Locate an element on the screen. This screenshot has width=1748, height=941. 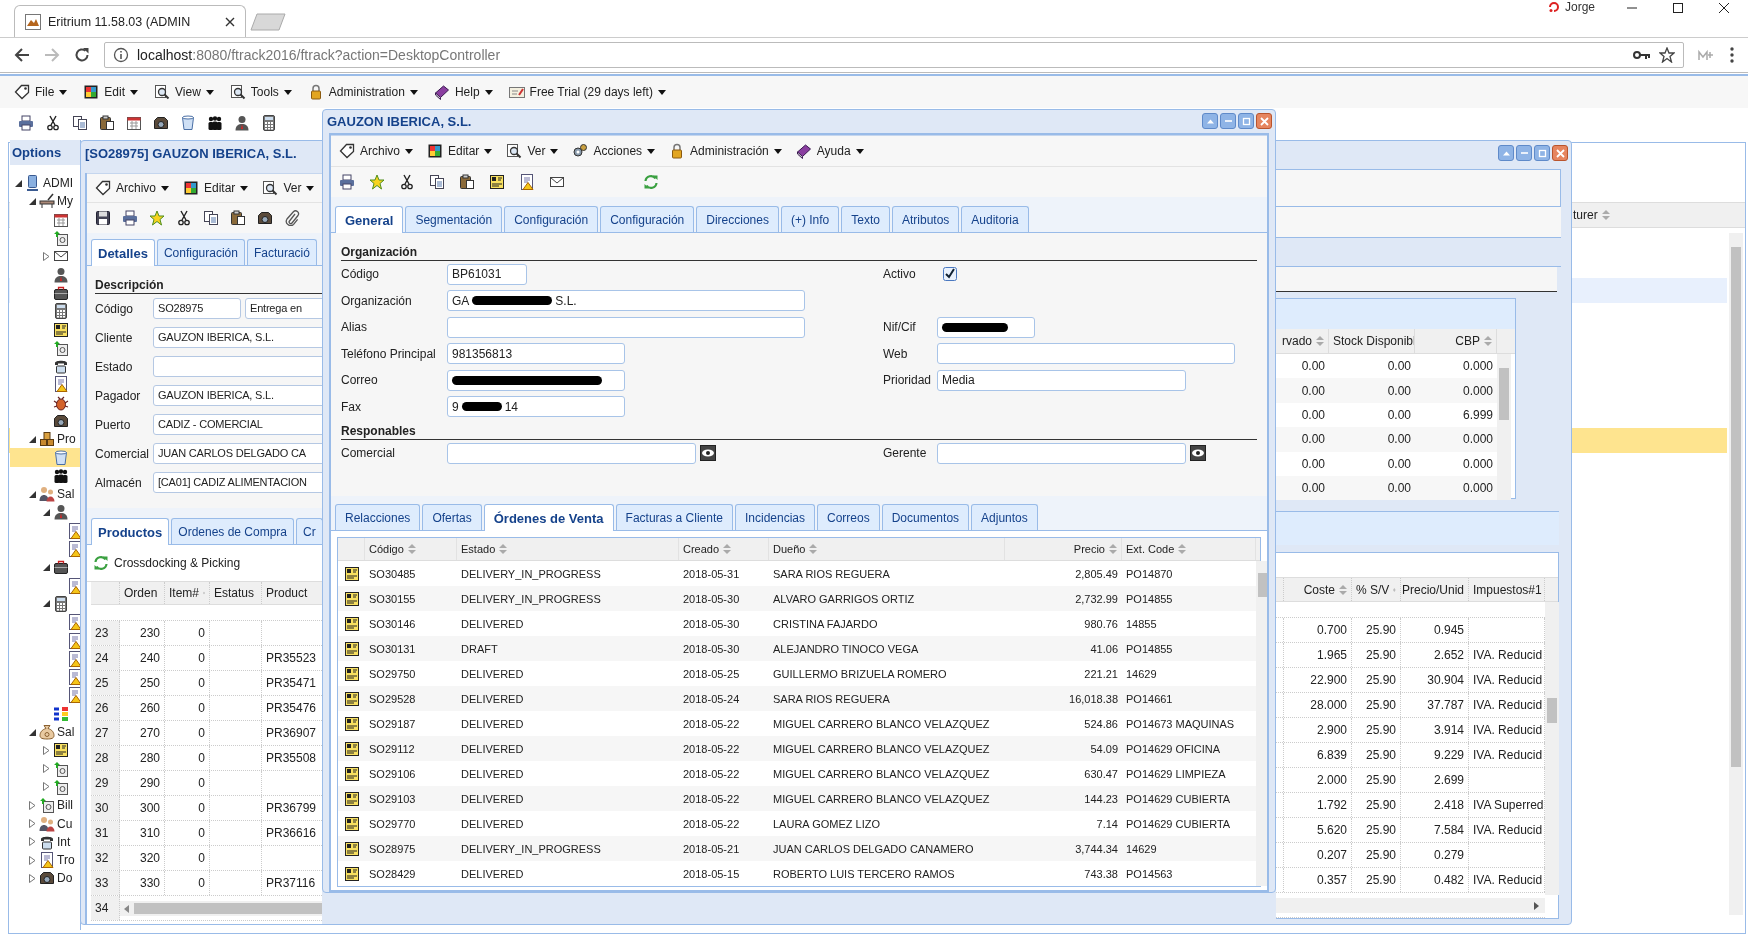
tree-item: Pro is located at coordinates (45, 439).